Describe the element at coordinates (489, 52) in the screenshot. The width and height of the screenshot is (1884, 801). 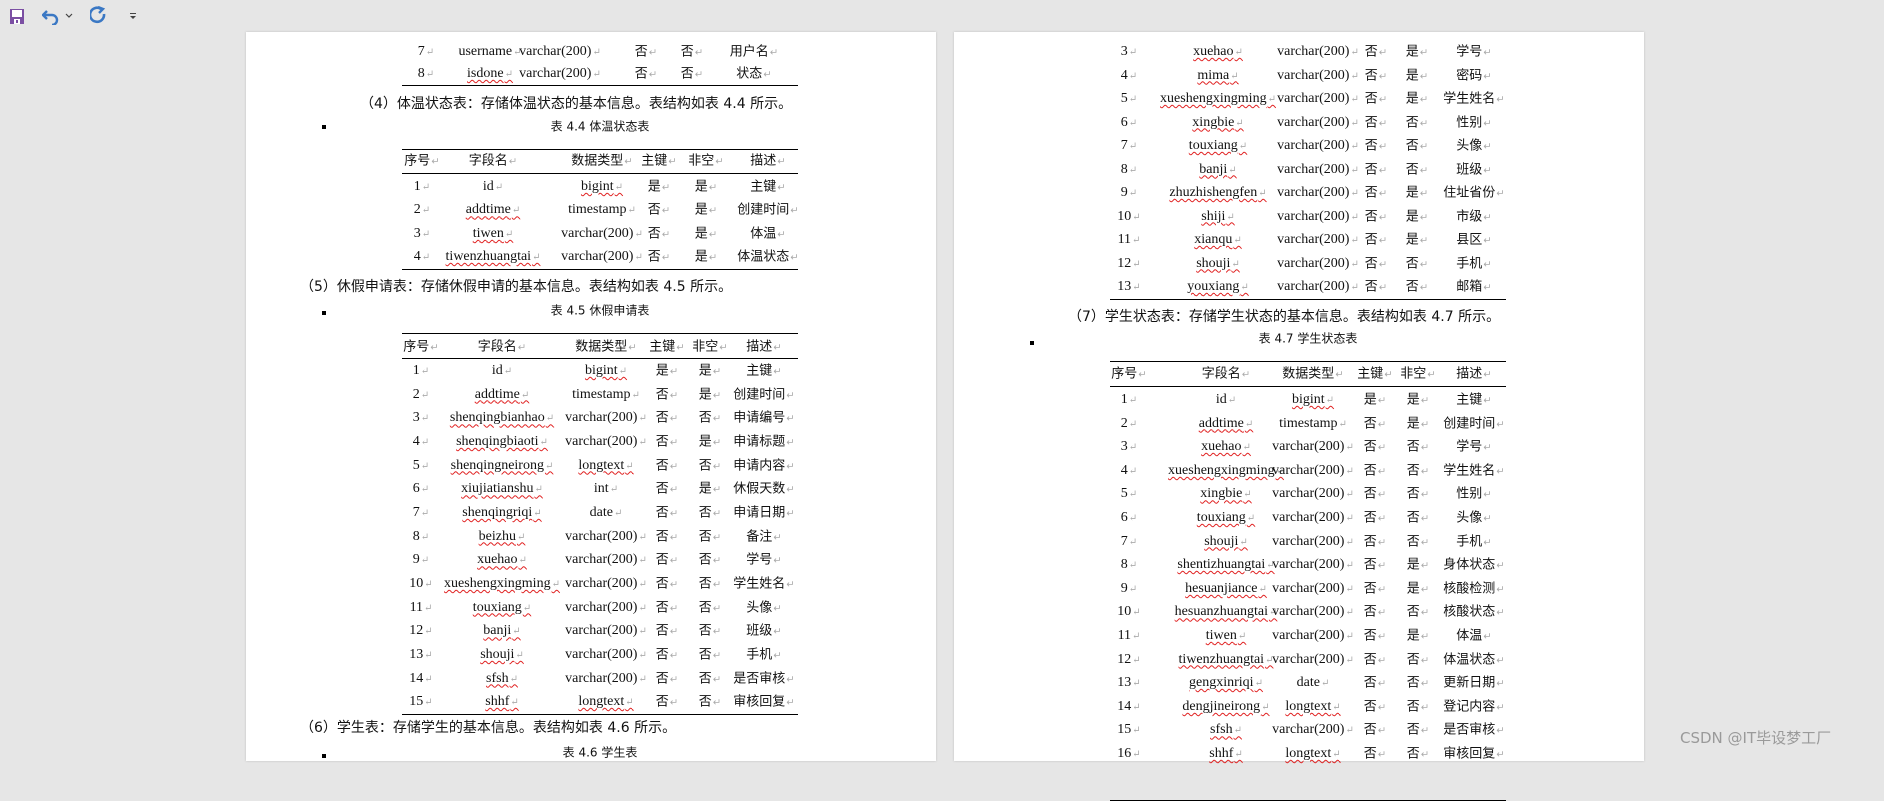
I see `table-cell-field-name: username` at that location.